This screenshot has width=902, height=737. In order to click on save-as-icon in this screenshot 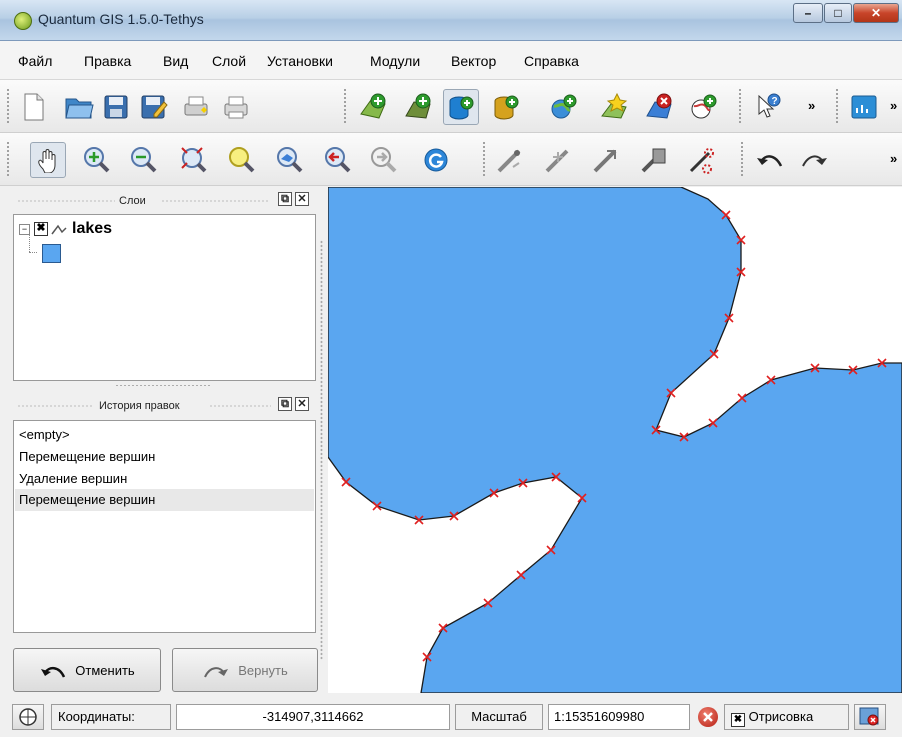, I will do `click(154, 107)`.